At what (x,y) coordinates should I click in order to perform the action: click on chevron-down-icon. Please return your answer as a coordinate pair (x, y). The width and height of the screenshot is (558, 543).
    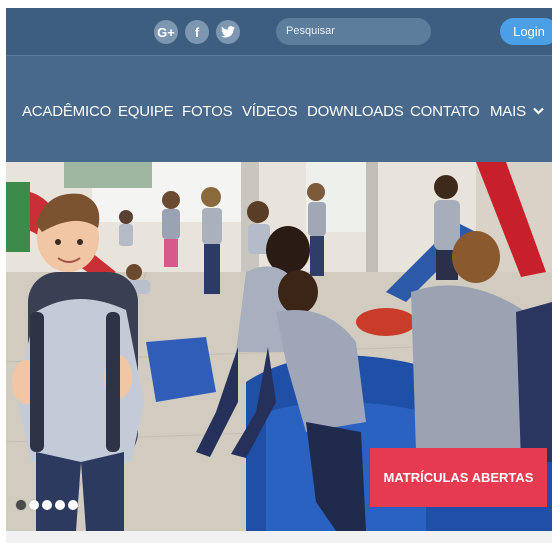
    Looking at the image, I should click on (538, 111).